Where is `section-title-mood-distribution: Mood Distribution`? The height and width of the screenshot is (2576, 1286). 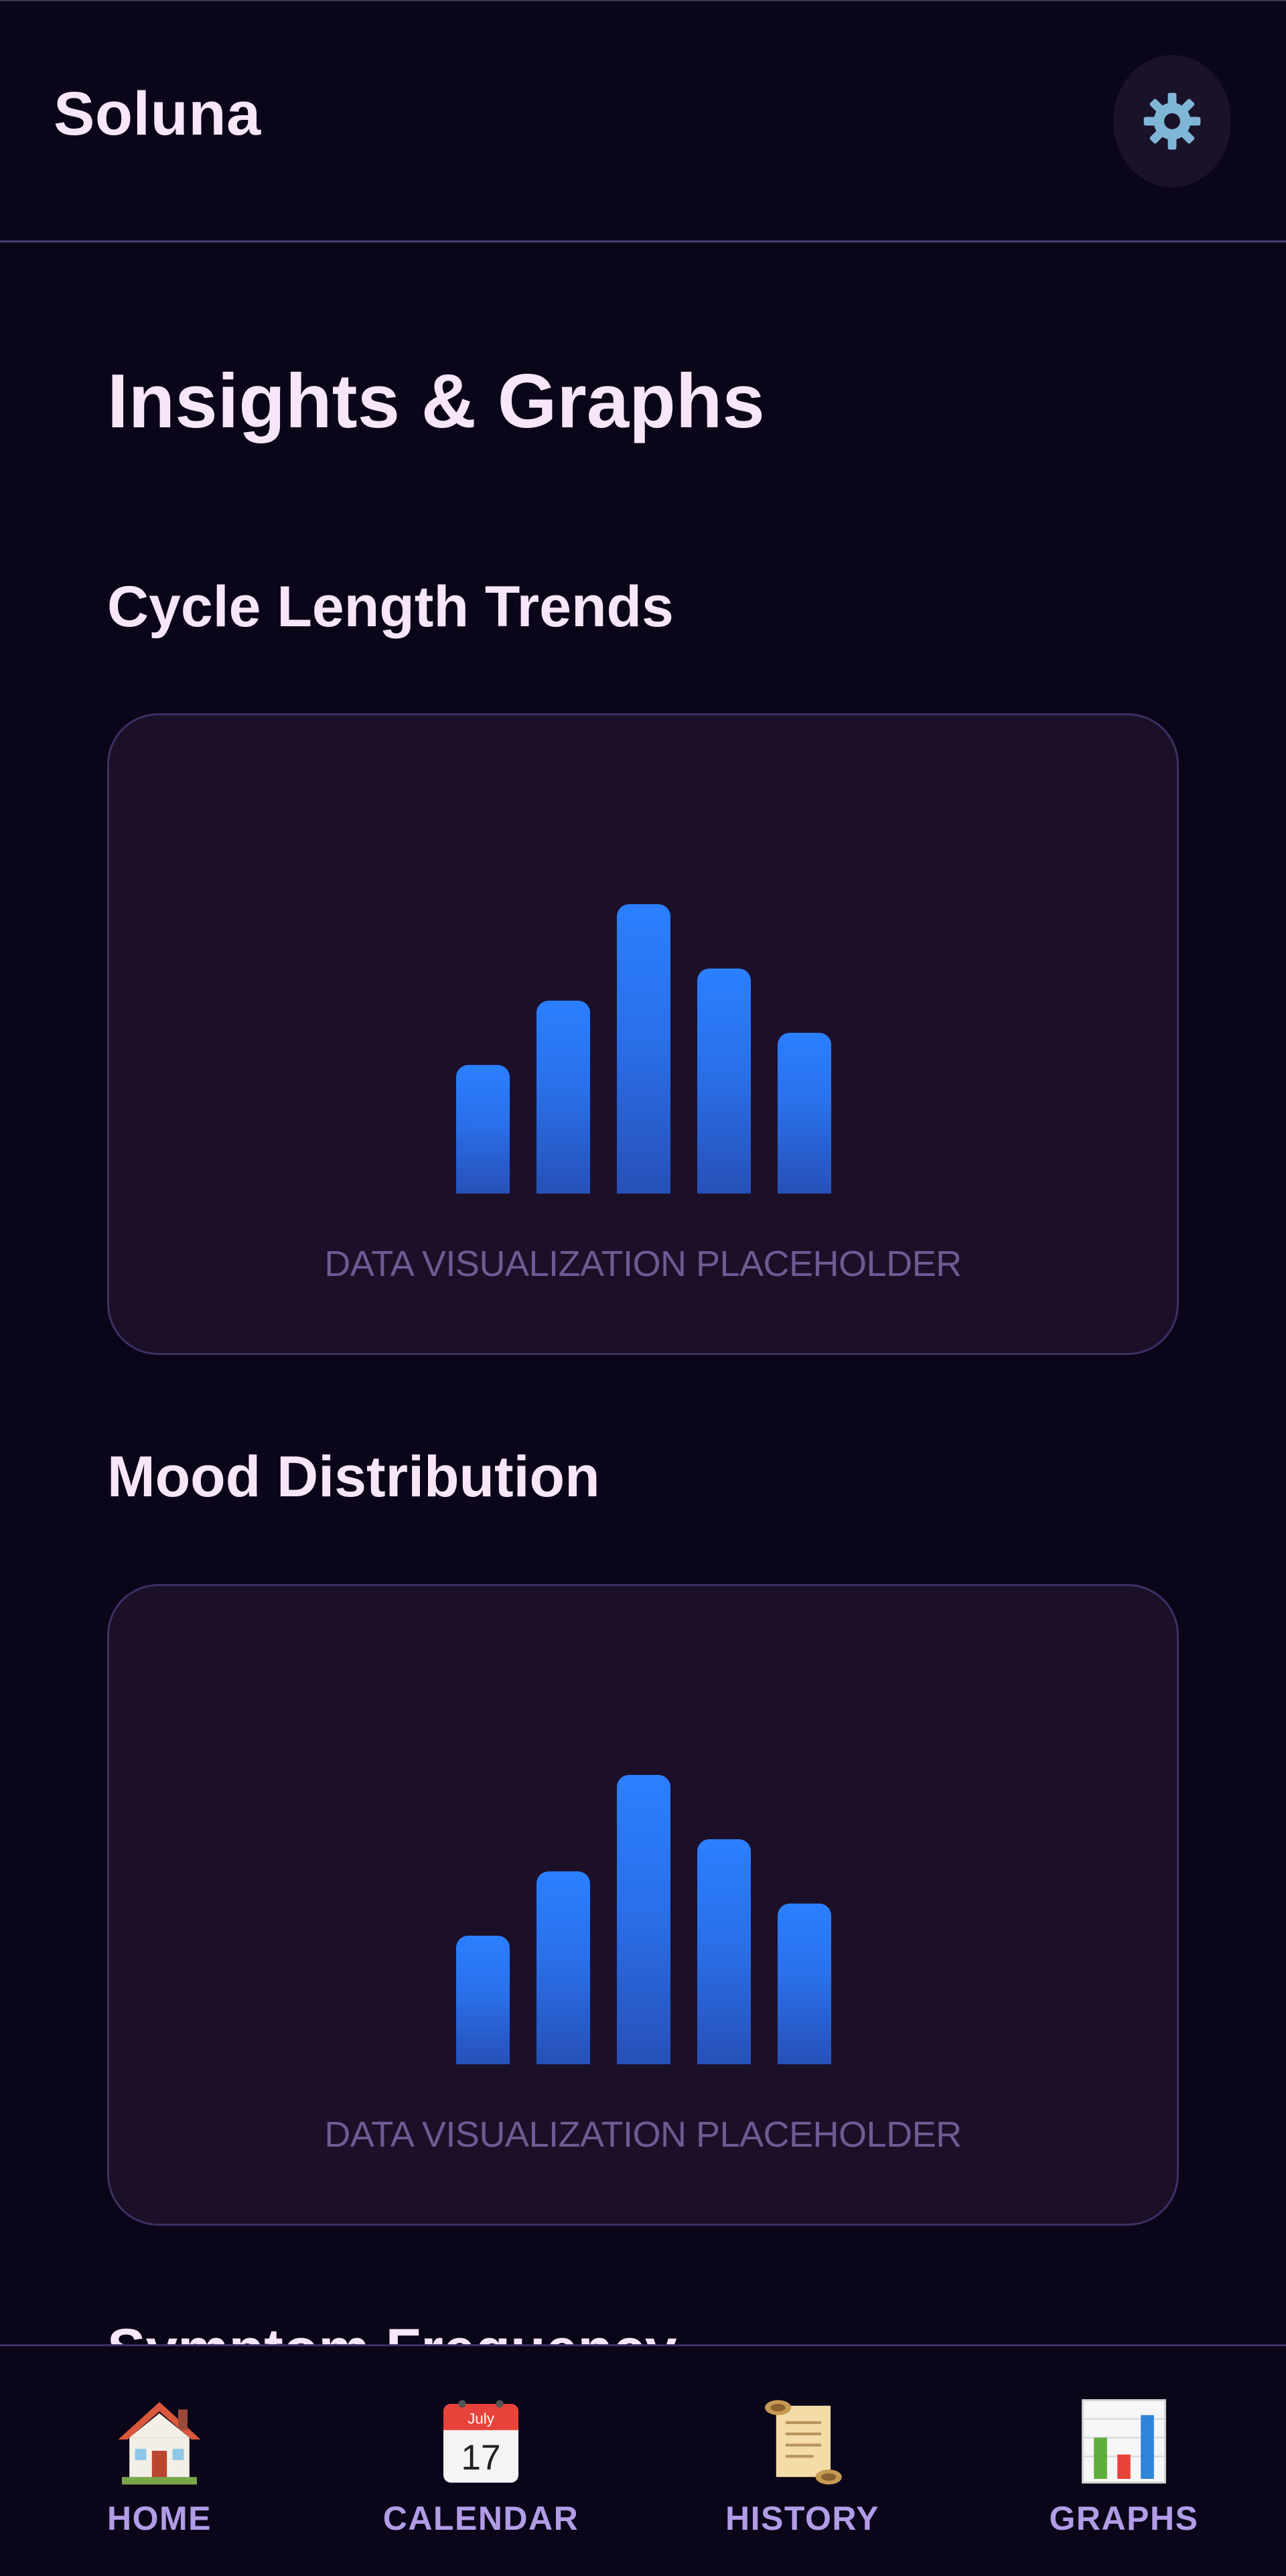
section-title-mood-distribution: Mood Distribution is located at coordinates (353, 1477).